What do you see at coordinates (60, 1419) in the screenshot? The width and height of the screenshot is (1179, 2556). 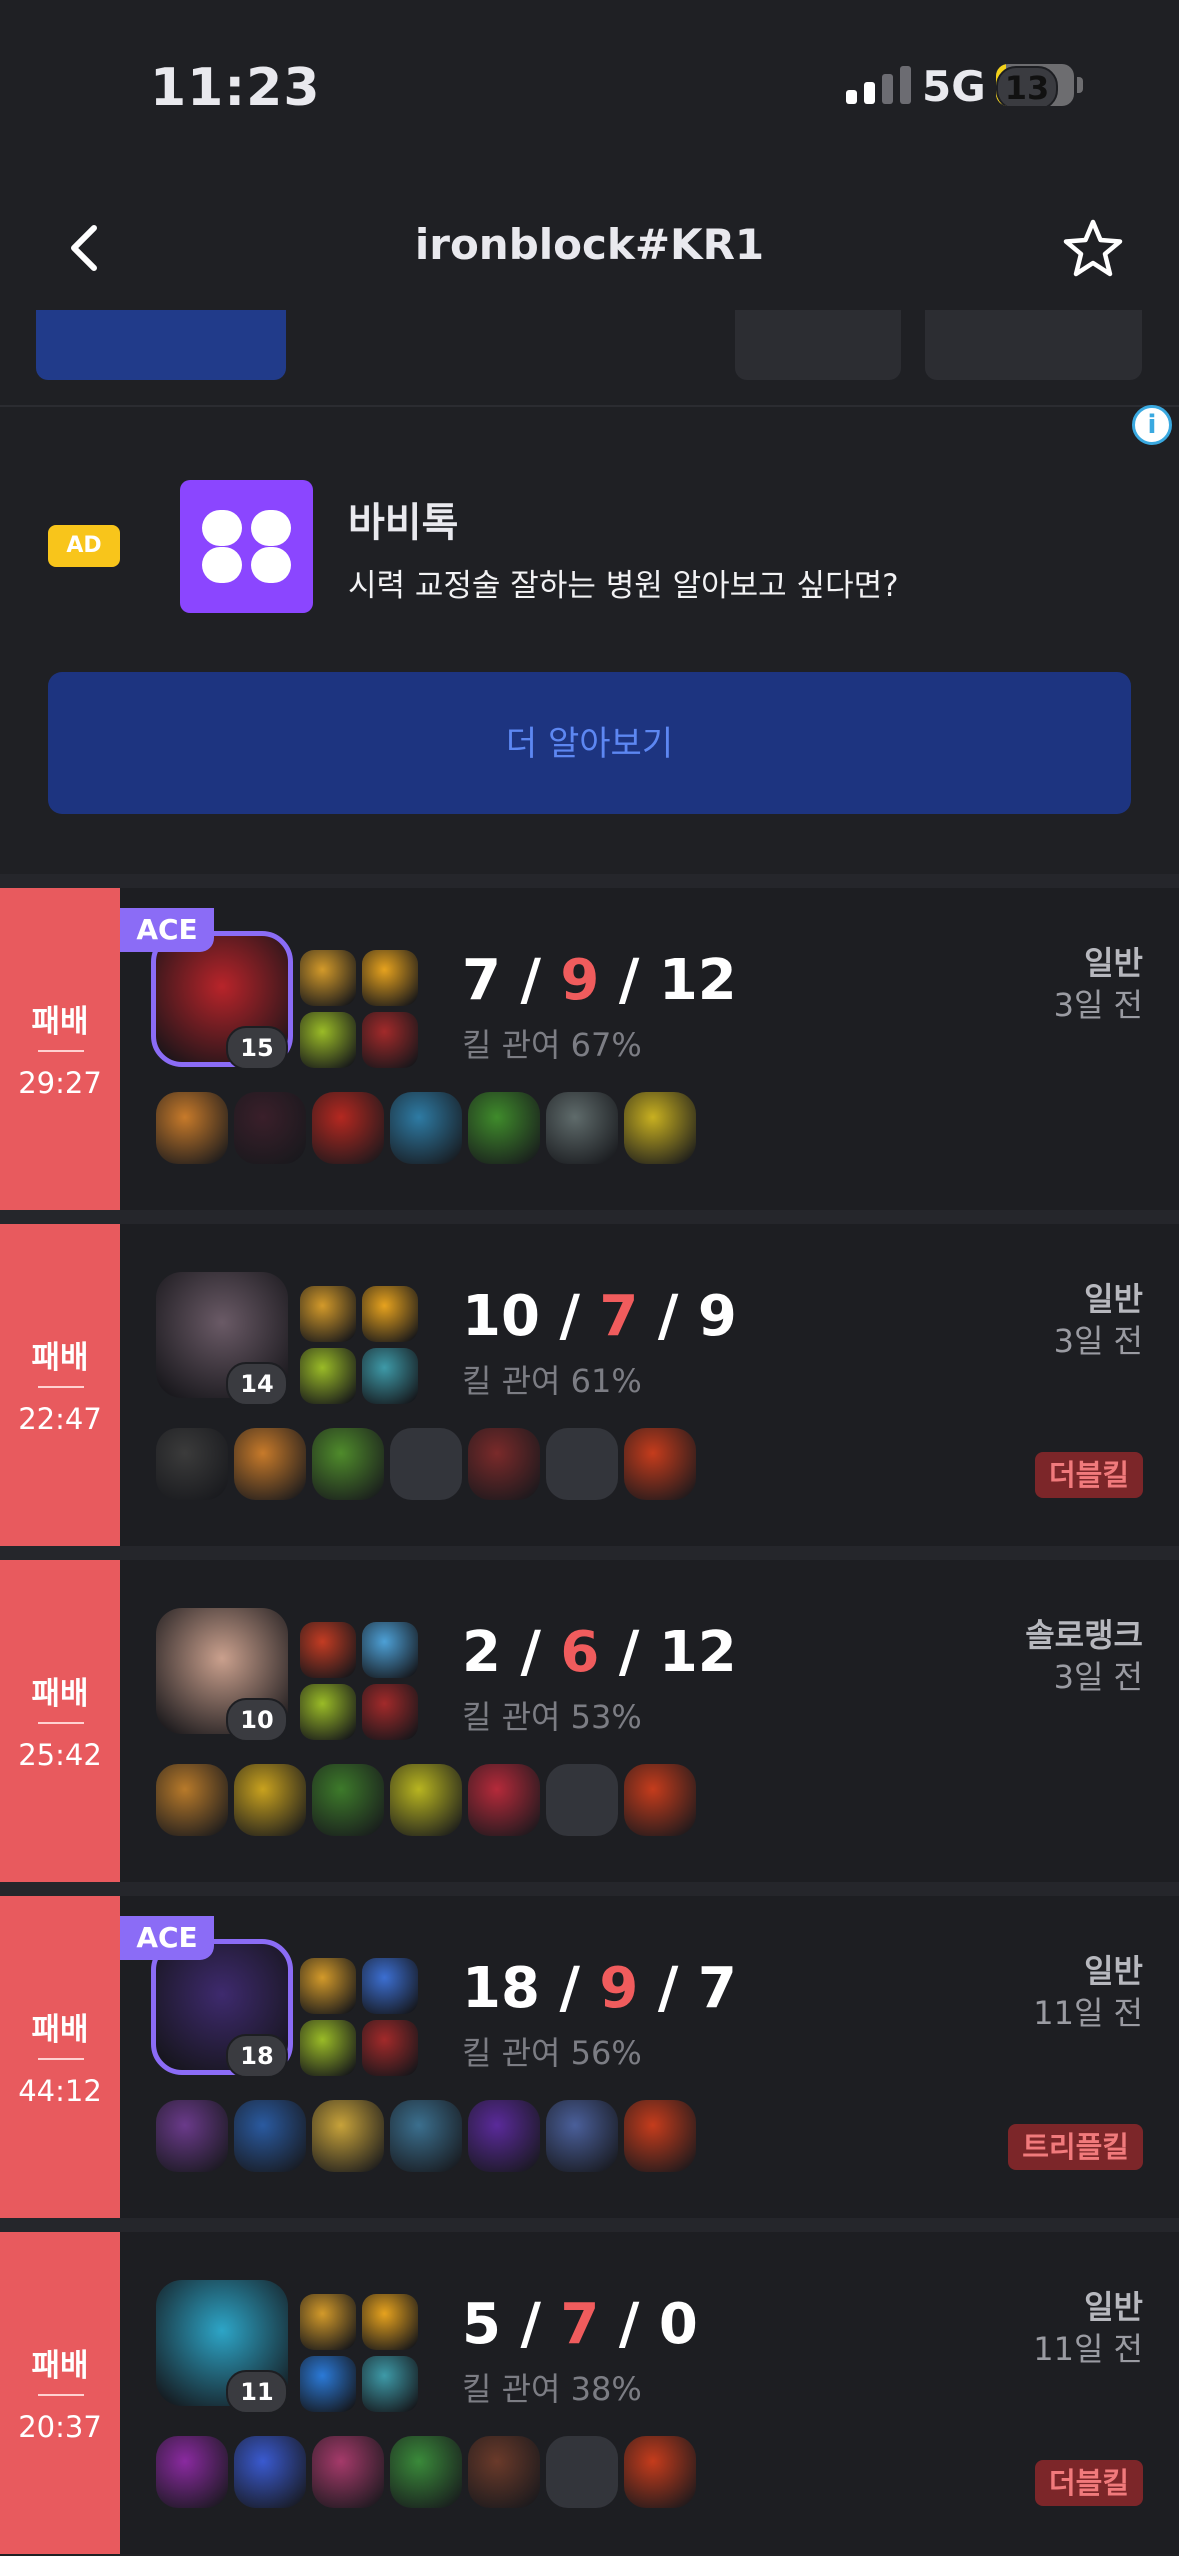 I see `match-duration: 22:47` at bounding box center [60, 1419].